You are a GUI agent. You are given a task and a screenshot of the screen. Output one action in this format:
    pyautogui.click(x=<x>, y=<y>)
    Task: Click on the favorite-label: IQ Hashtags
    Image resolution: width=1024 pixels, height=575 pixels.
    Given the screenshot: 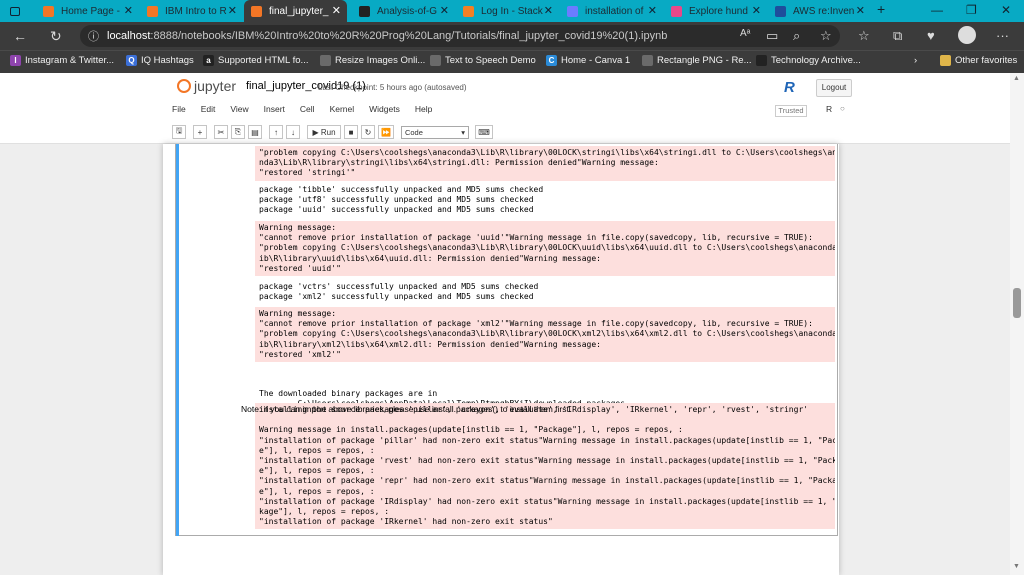 What is the action you would take?
    pyautogui.click(x=167, y=60)
    